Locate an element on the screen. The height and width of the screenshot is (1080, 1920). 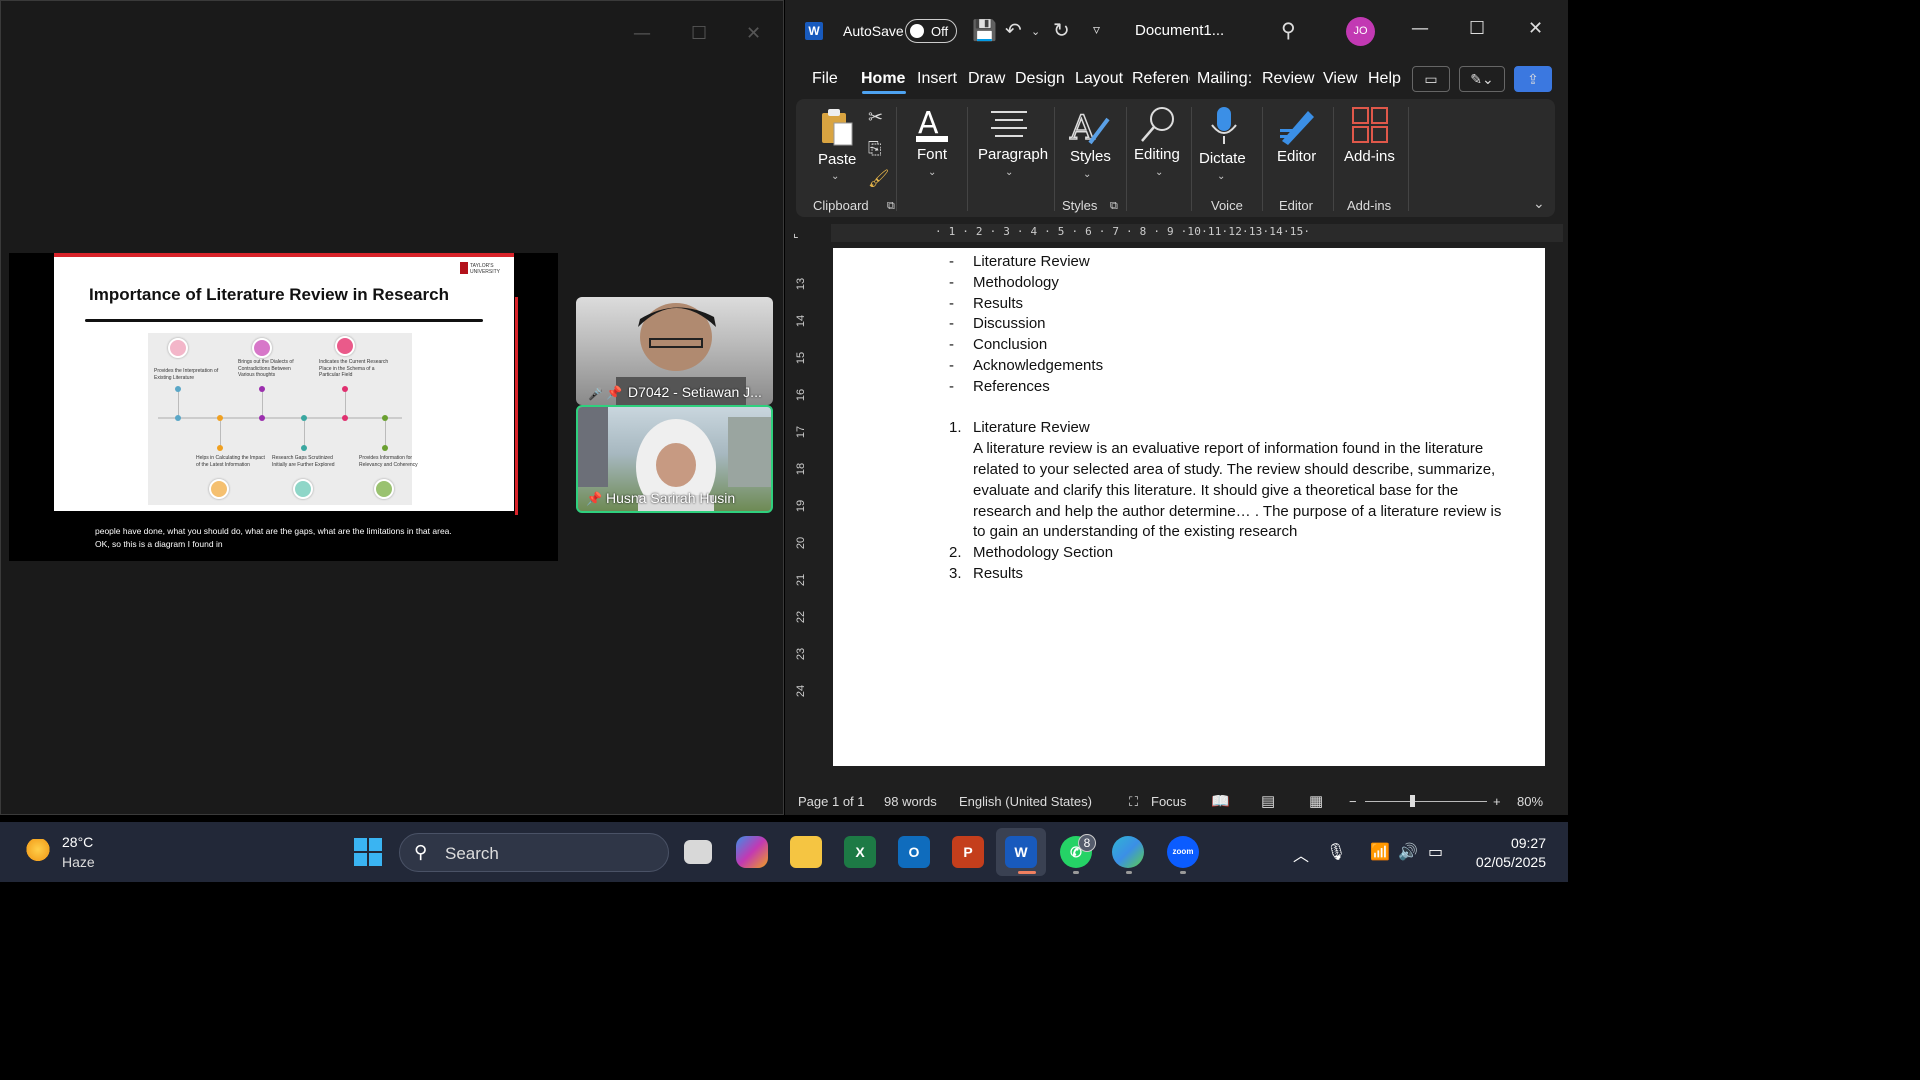
tab-design: Design is located at coordinates (1040, 79).